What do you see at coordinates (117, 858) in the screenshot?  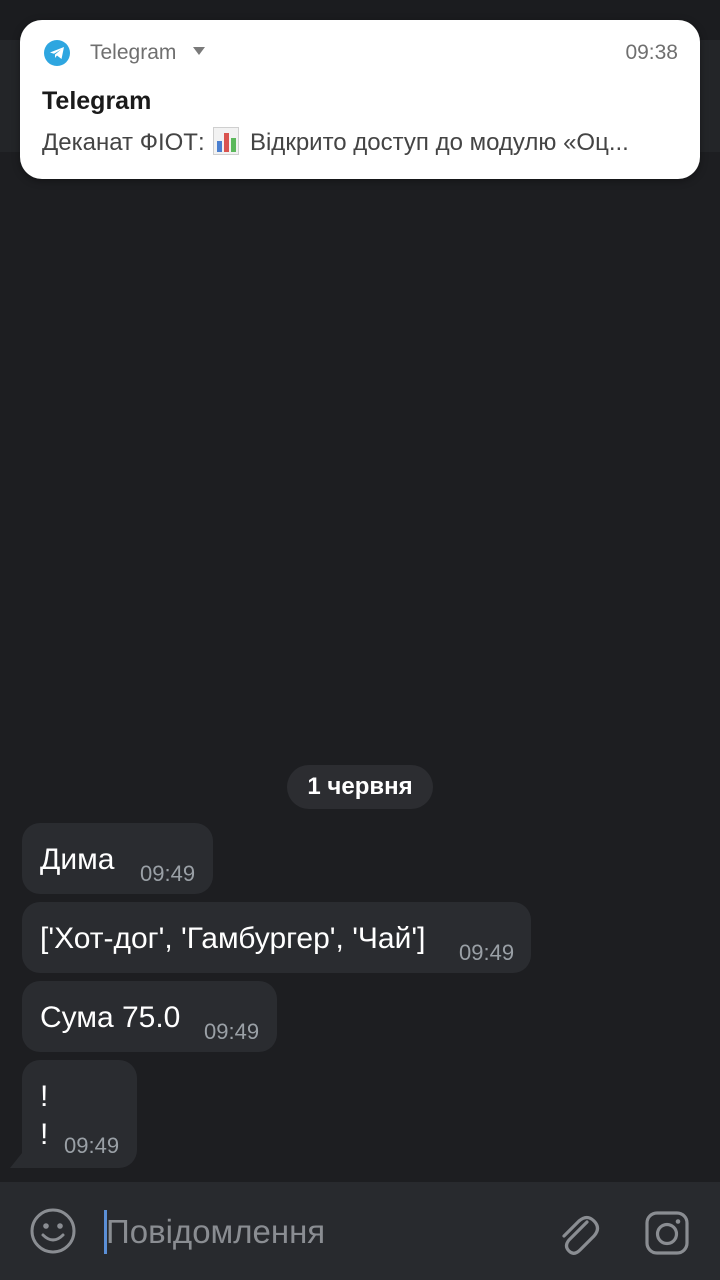 I see `message-bubble: Дима 09:49` at bounding box center [117, 858].